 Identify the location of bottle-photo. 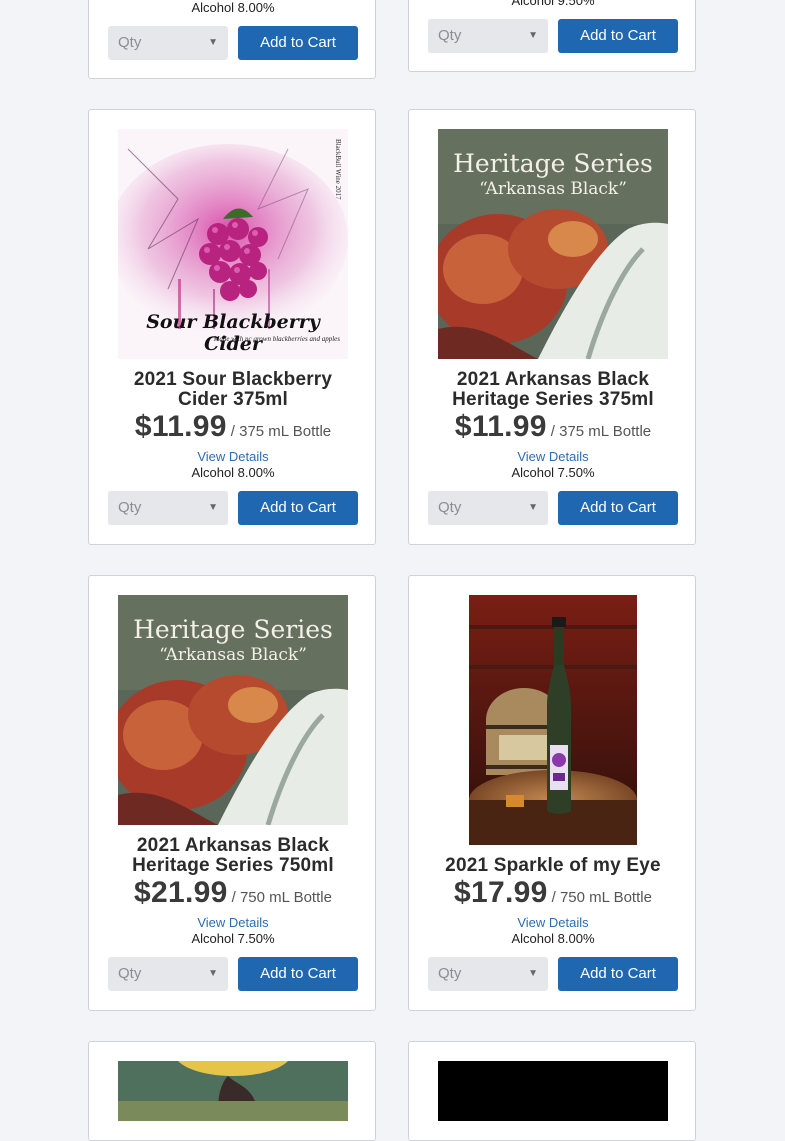
(553, 720).